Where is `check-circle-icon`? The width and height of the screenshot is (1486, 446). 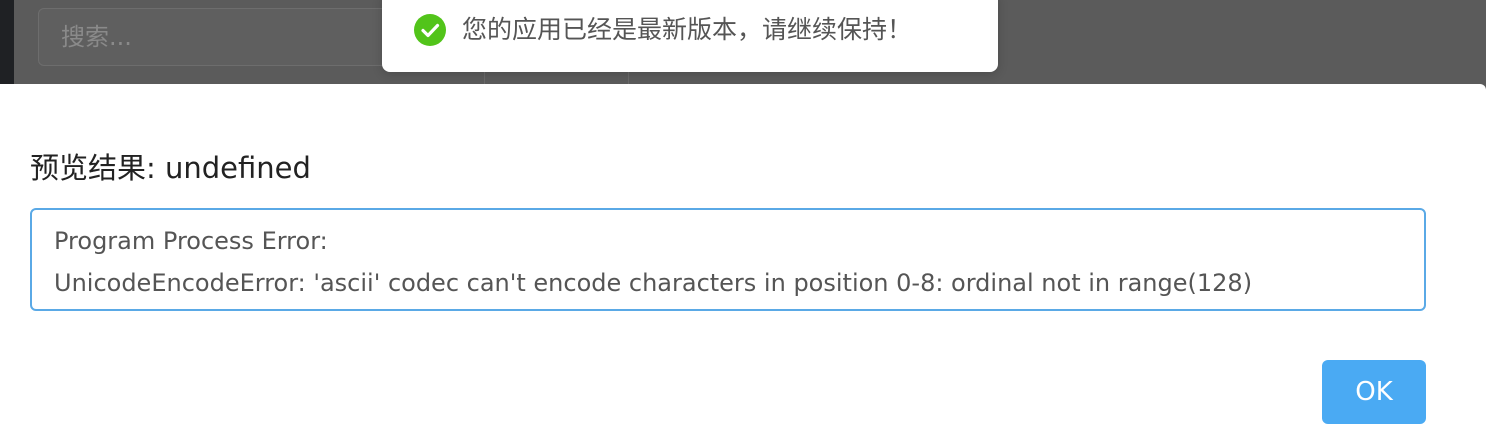
check-circle-icon is located at coordinates (430, 30).